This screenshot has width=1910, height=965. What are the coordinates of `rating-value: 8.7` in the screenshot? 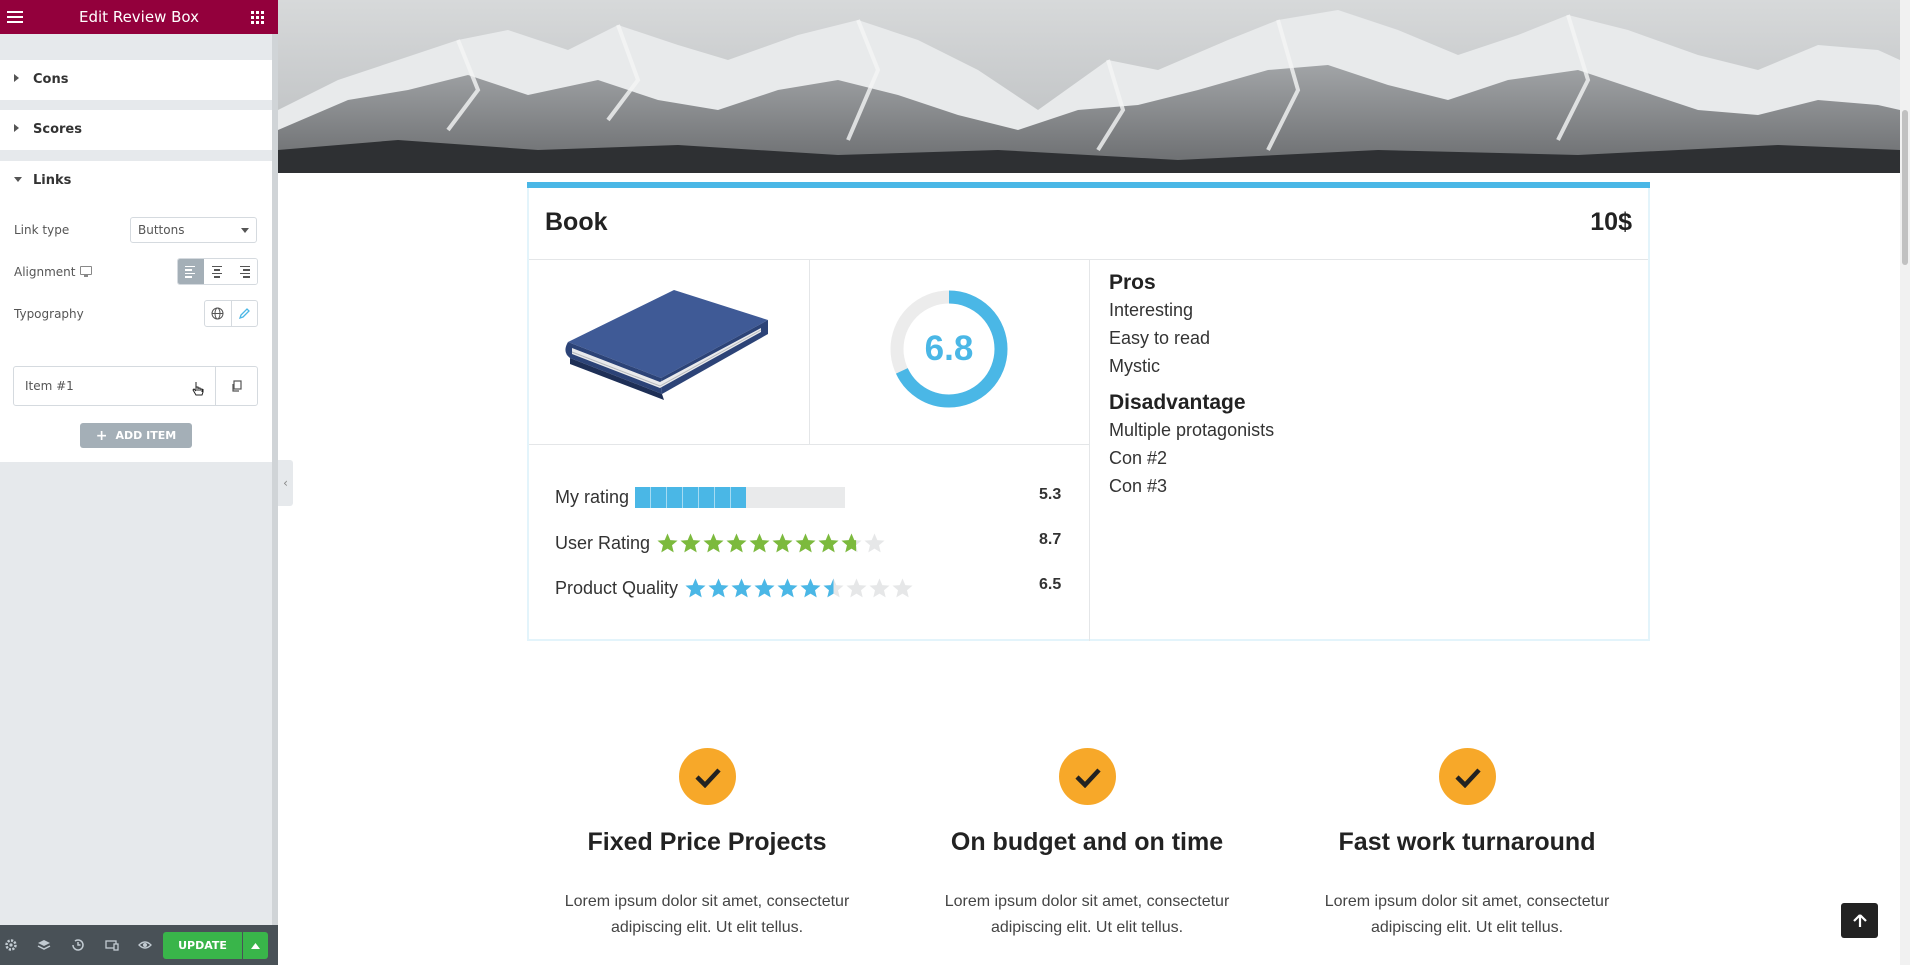 It's located at (1050, 539).